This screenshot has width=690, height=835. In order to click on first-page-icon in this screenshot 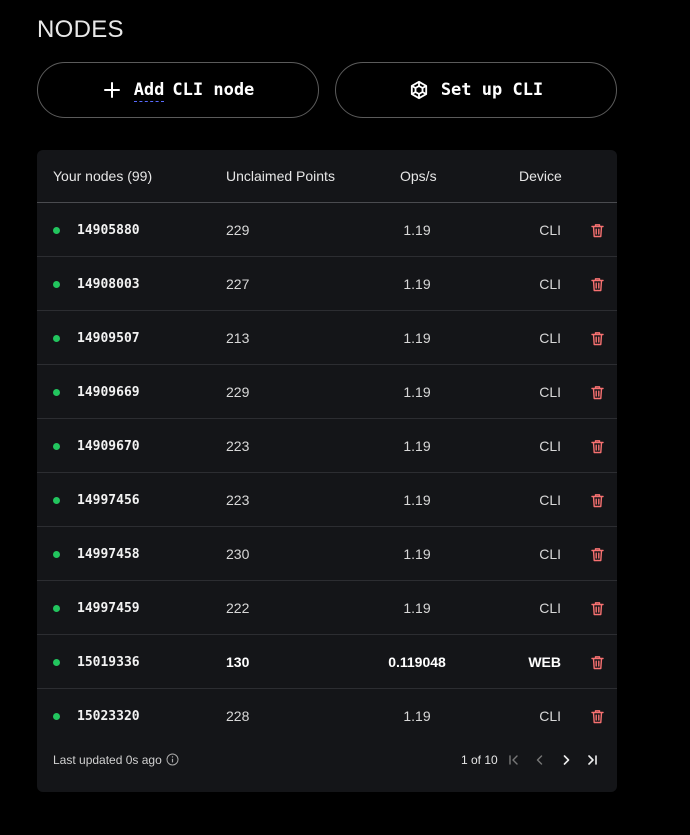, I will do `click(514, 760)`.